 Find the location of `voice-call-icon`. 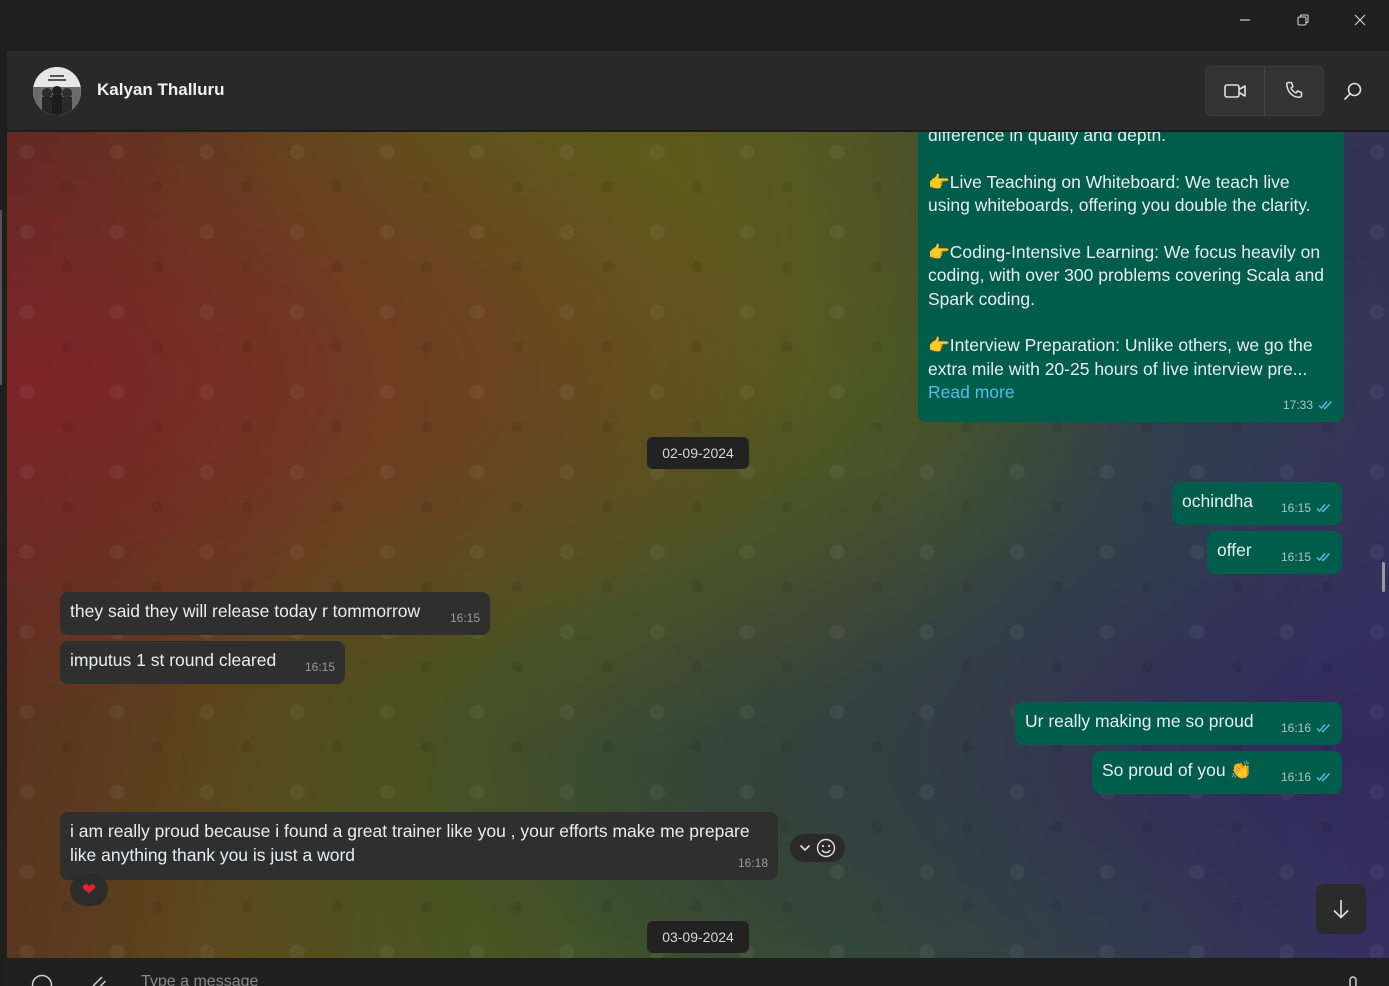

voice-call-icon is located at coordinates (1293, 90).